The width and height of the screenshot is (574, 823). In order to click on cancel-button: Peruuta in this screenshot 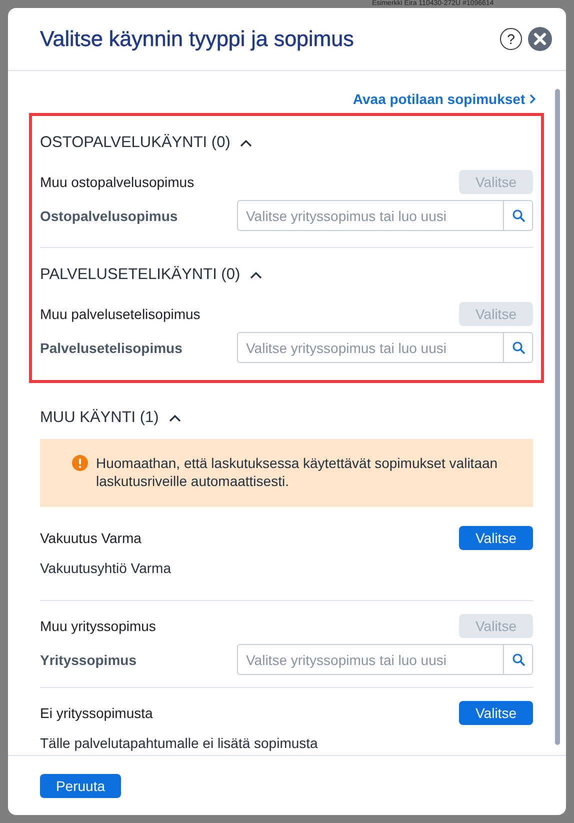, I will do `click(80, 786)`.